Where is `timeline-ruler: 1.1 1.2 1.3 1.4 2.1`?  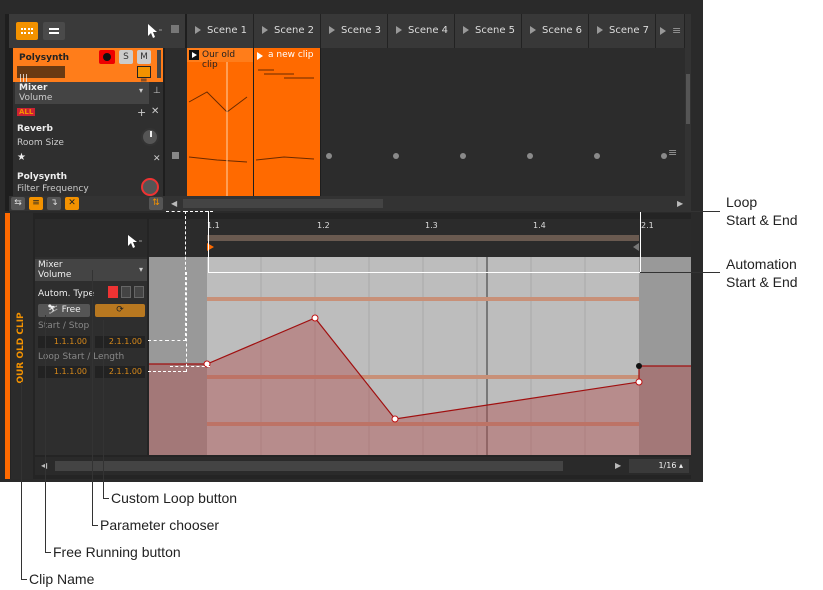
timeline-ruler: 1.1 1.2 1.3 1.4 2.1 is located at coordinates (420, 238).